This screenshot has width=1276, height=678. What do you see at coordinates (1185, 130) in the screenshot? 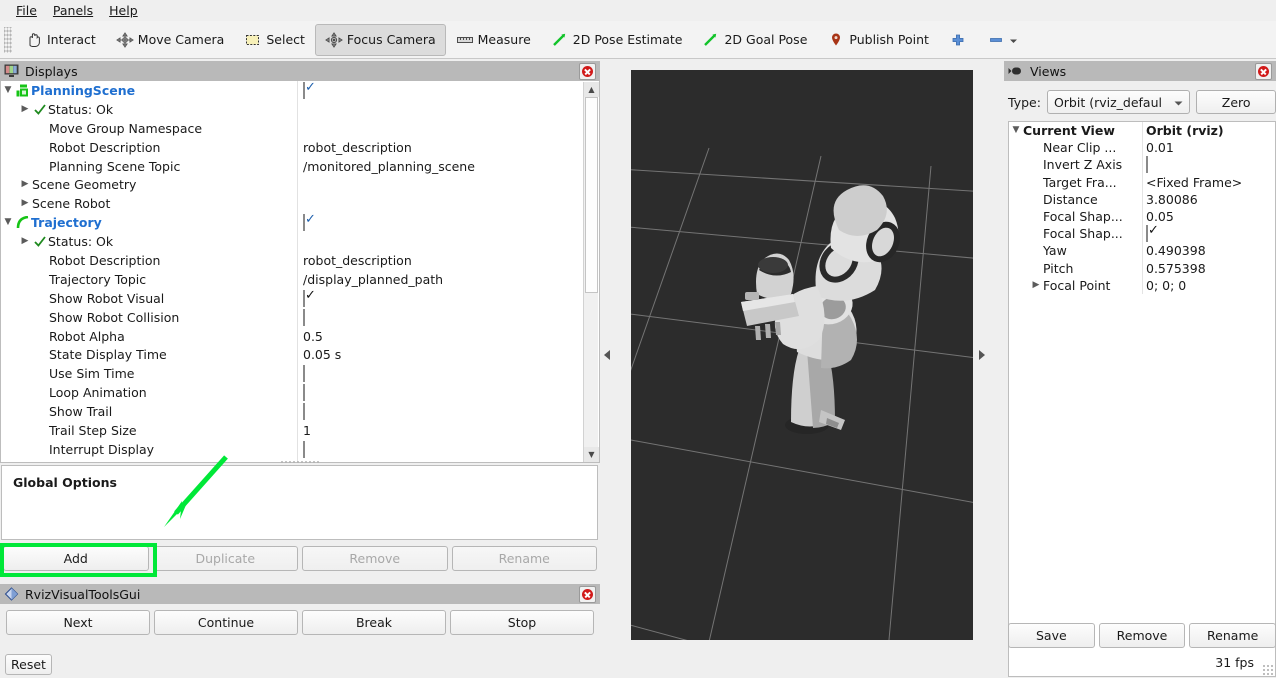
I see `row-value: Orbit (rviz)` at bounding box center [1185, 130].